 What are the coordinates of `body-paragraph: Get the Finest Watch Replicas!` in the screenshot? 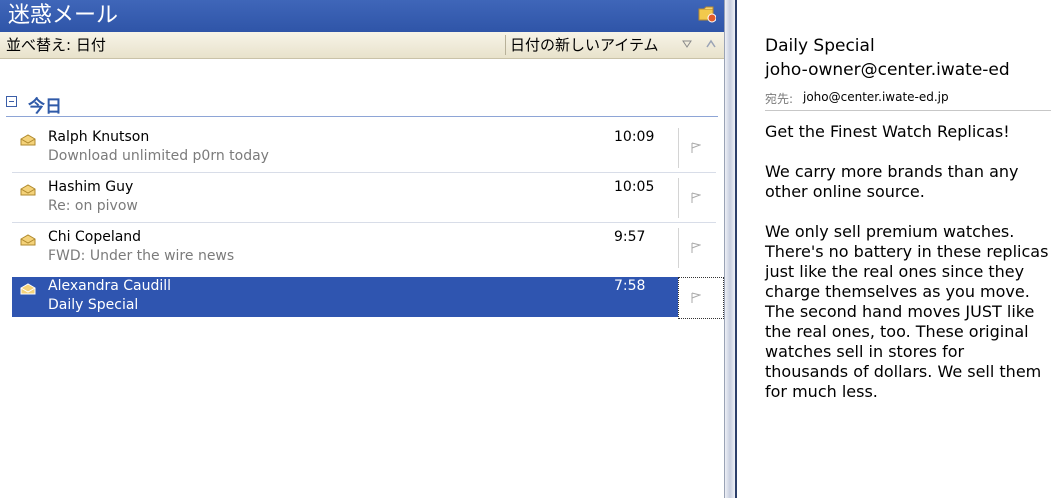 It's located at (887, 131).